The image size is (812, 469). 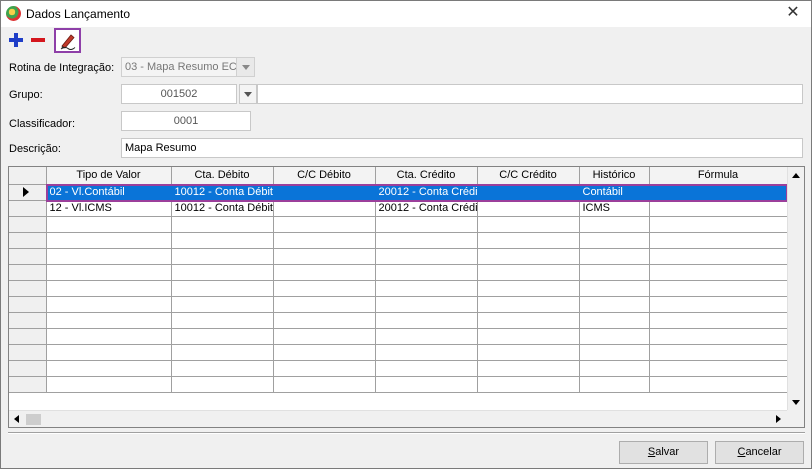 What do you see at coordinates (248, 94) in the screenshot?
I see `grupo-dropdown-button` at bounding box center [248, 94].